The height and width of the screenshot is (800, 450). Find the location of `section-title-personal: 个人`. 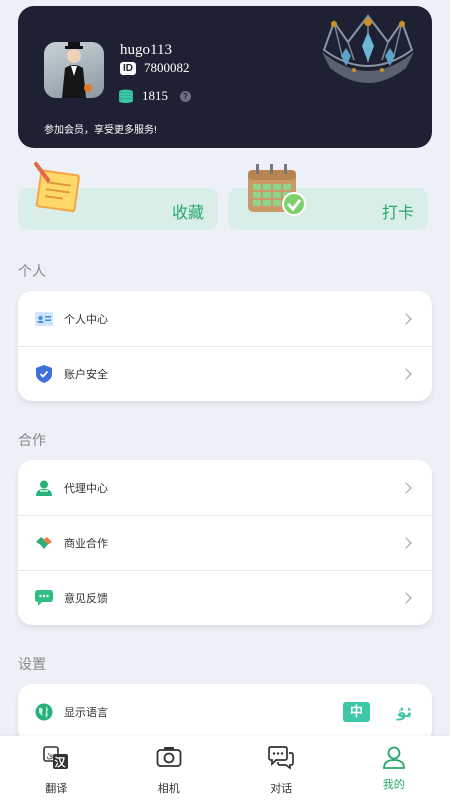

section-title-personal: 个人 is located at coordinates (32, 271).